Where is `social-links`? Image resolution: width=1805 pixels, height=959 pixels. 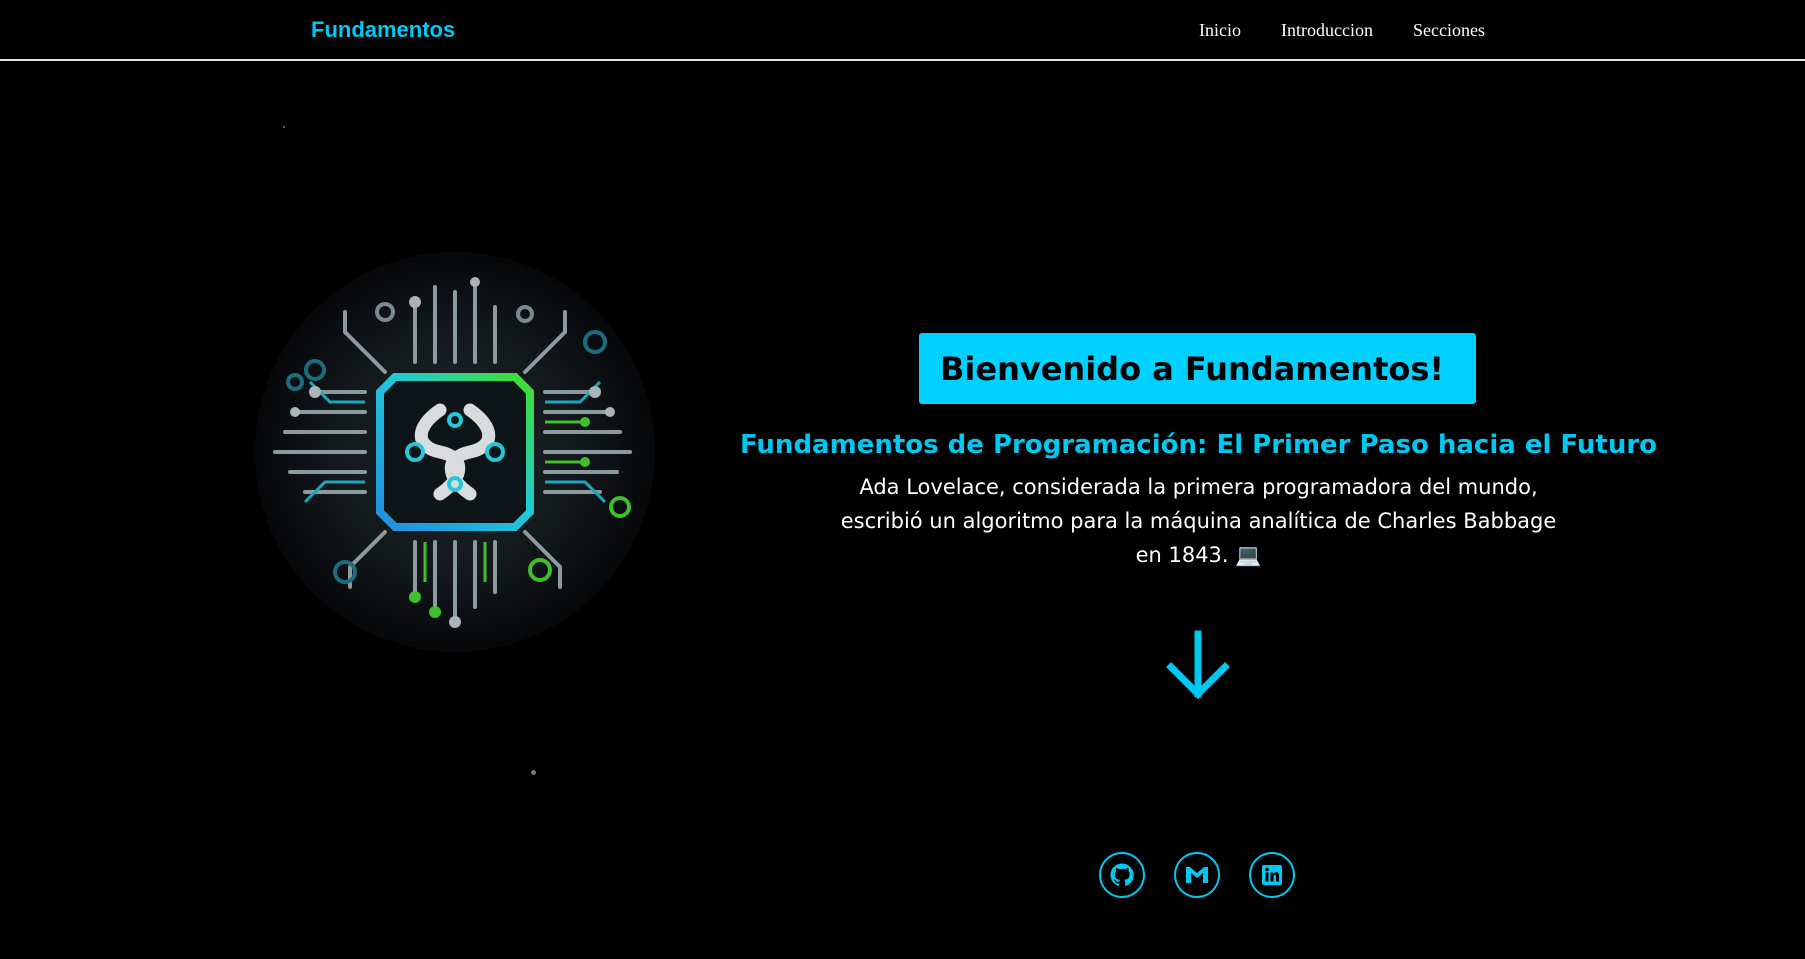
social-links is located at coordinates (1197, 875).